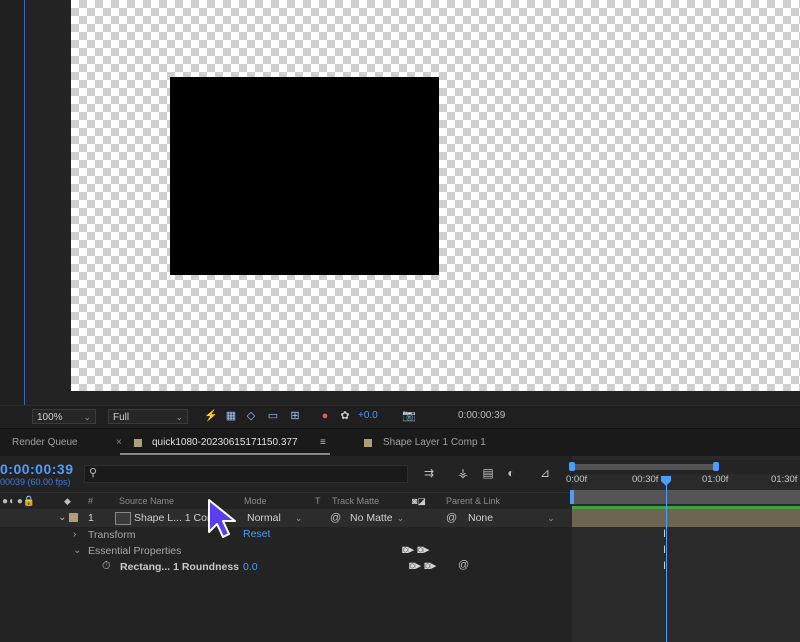  I want to click on column-mode: Mode, so click(255, 501).